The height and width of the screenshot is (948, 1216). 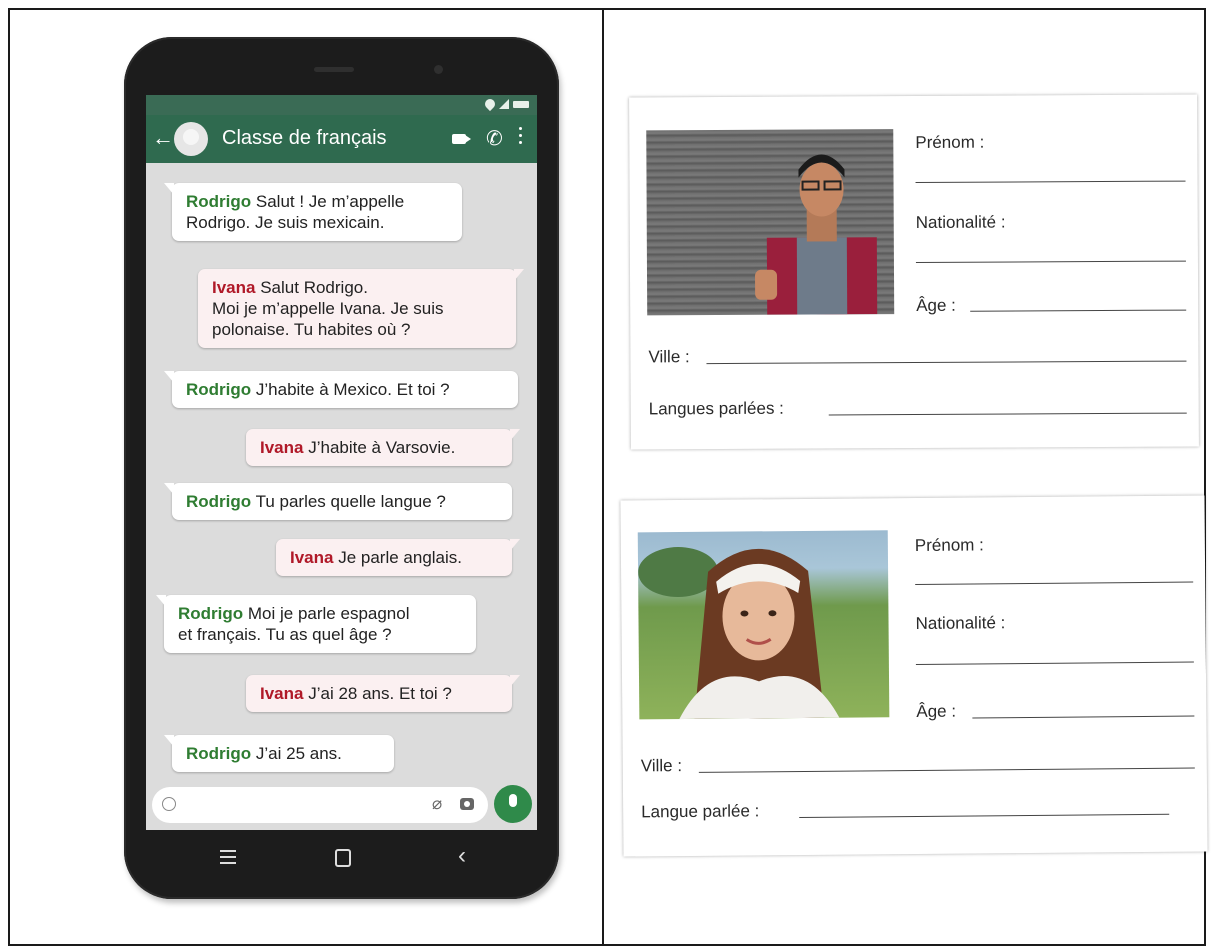 What do you see at coordinates (521, 137) in the screenshot?
I see `more-menu-icon` at bounding box center [521, 137].